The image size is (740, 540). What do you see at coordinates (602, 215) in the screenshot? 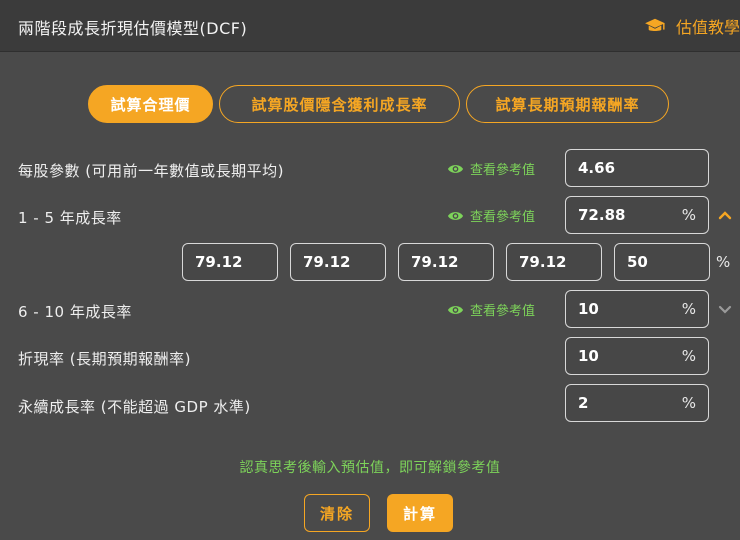
I see `growth-1-5-value: 72.88` at bounding box center [602, 215].